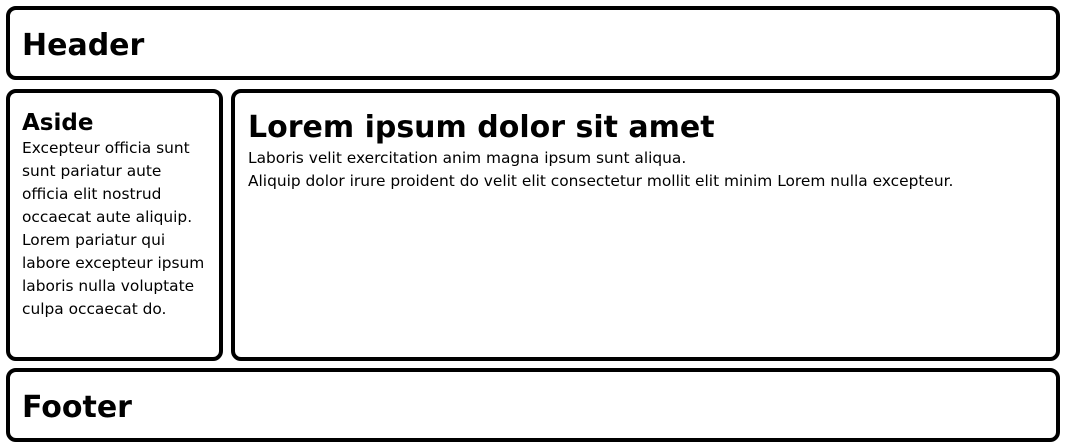 The height and width of the screenshot is (448, 1065). What do you see at coordinates (83, 45) in the screenshot?
I see `header-title: Header` at bounding box center [83, 45].